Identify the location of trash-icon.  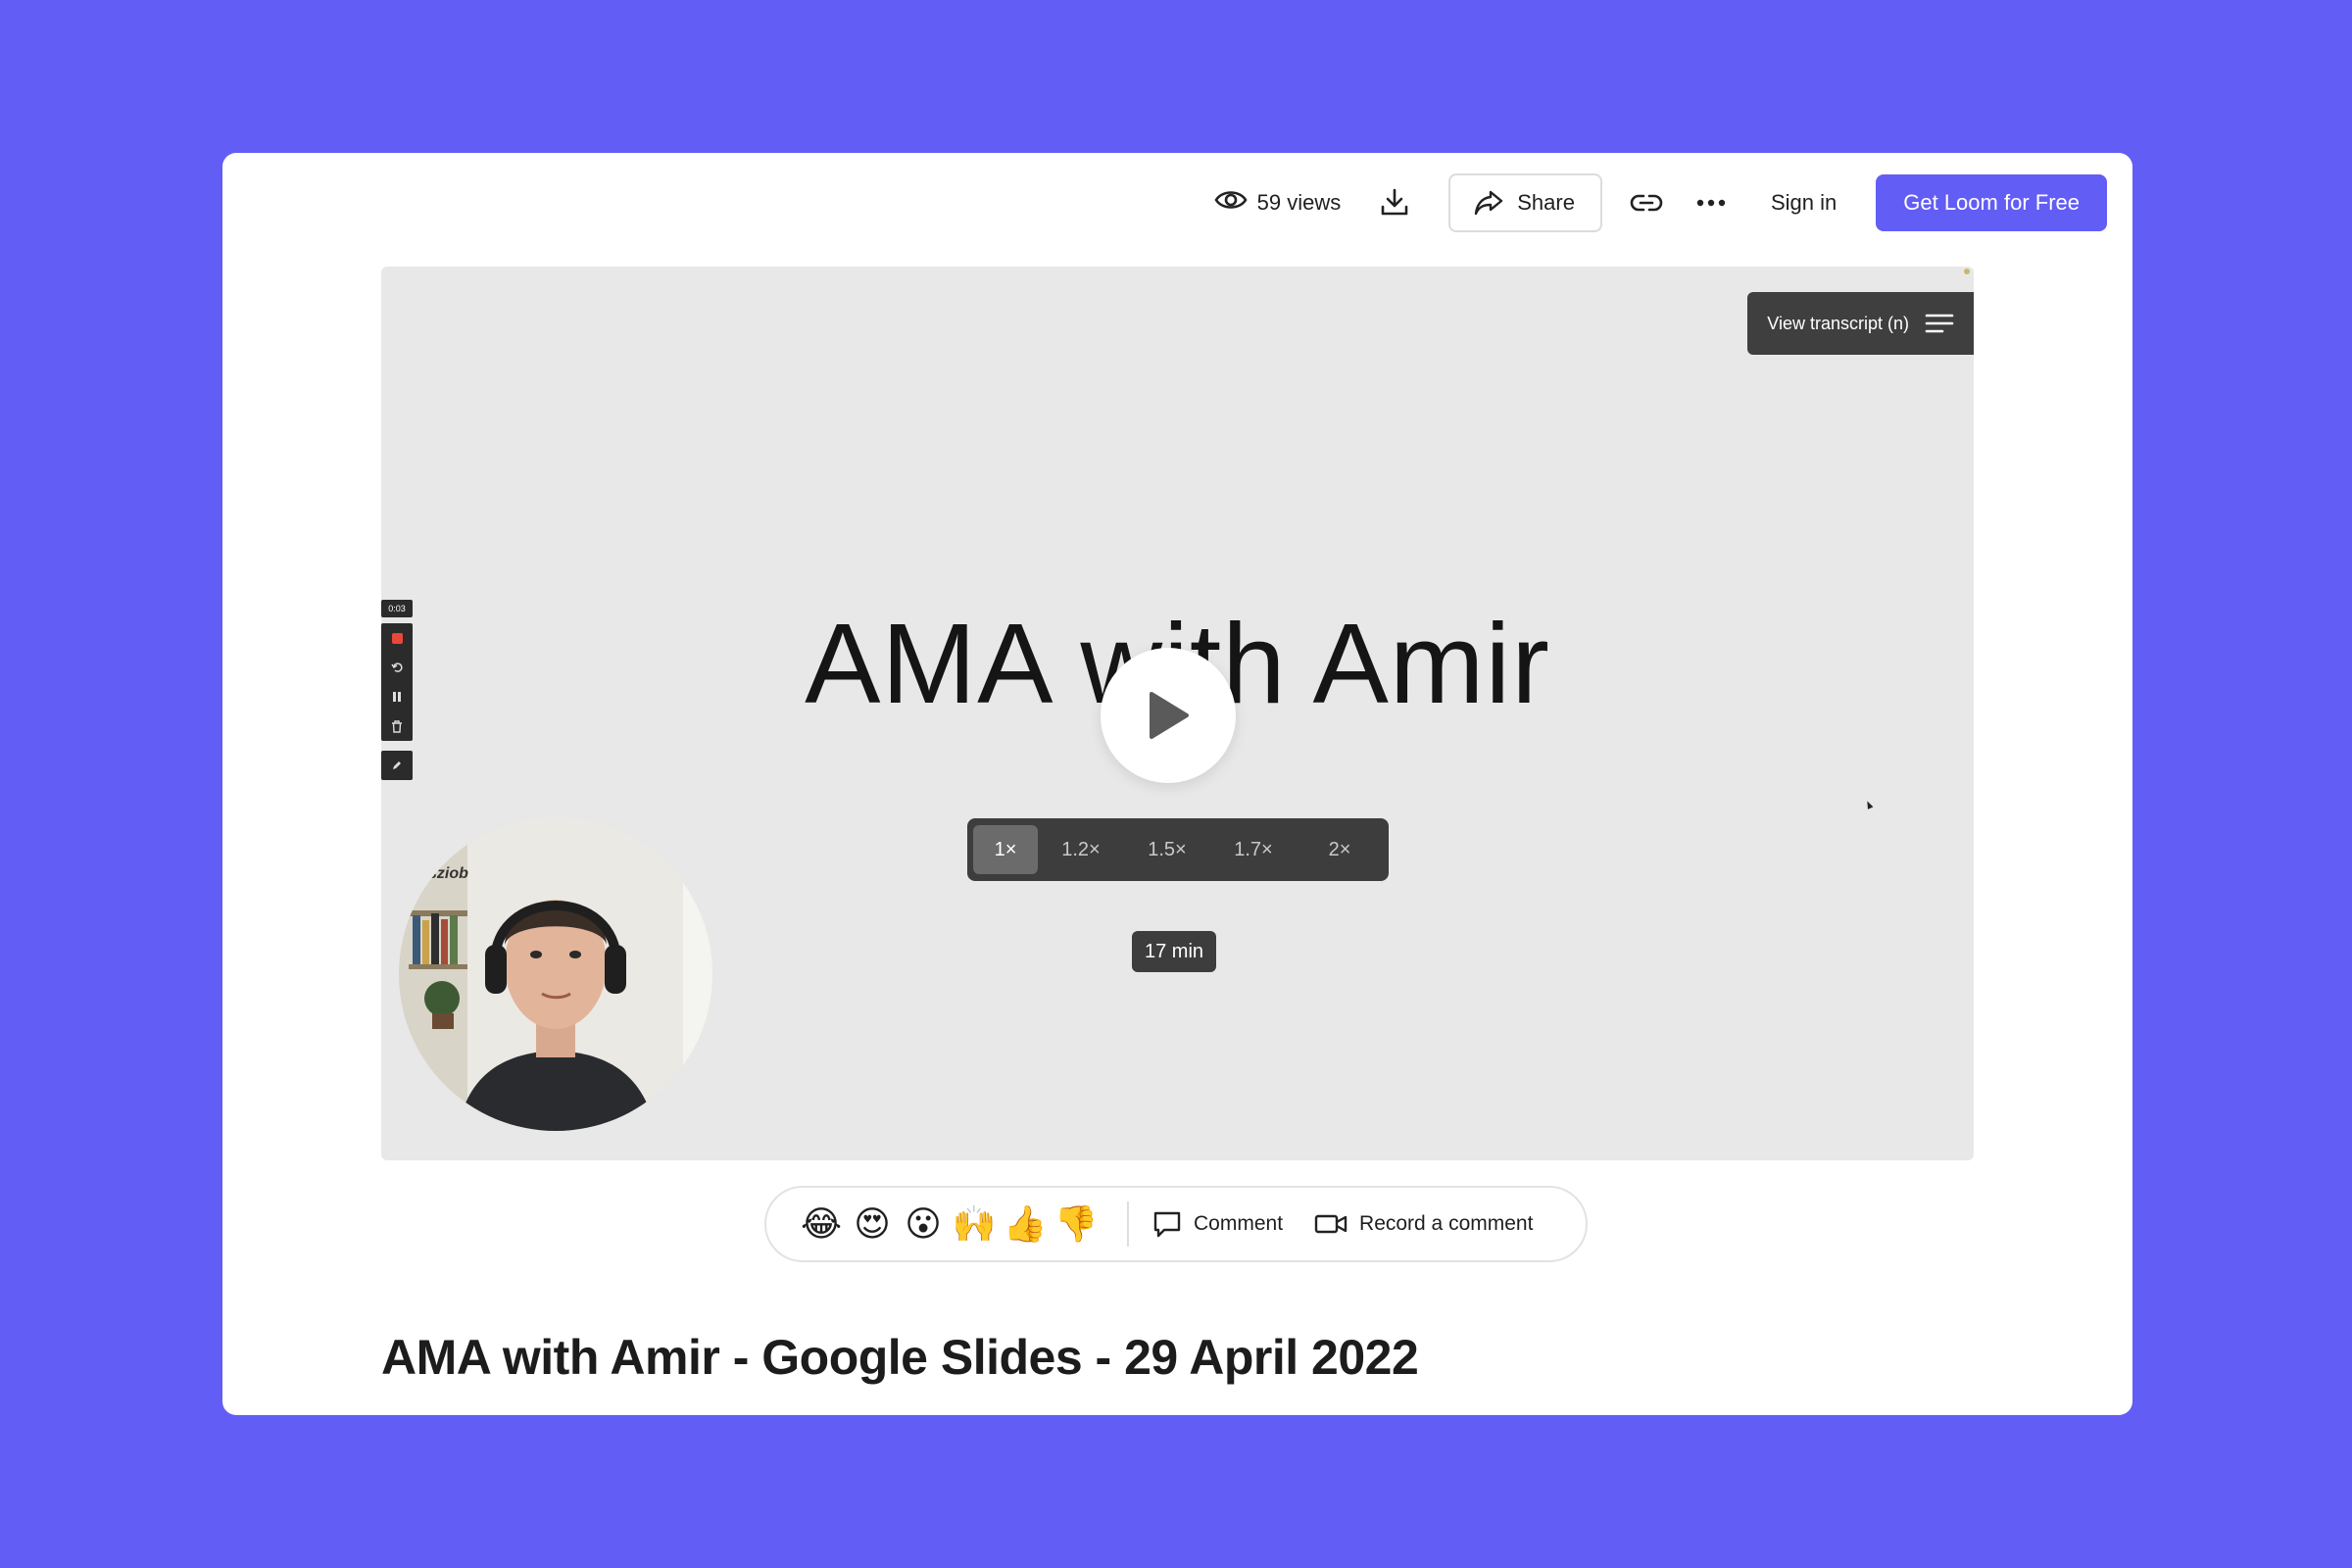
(397, 726).